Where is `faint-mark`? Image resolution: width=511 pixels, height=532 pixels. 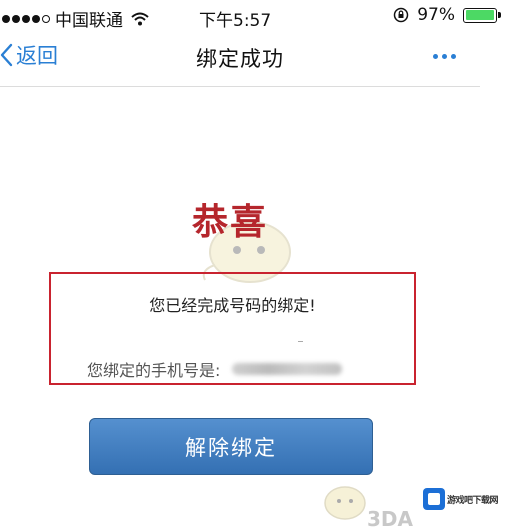 faint-mark is located at coordinates (300, 341).